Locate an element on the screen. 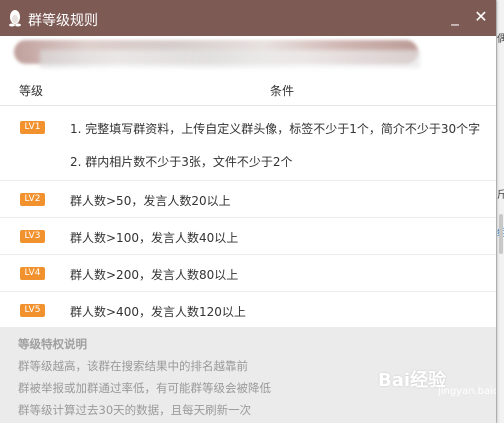 The width and height of the screenshot is (504, 423). background-window-edge: 偶 斤 组 is located at coordinates (500, 211).